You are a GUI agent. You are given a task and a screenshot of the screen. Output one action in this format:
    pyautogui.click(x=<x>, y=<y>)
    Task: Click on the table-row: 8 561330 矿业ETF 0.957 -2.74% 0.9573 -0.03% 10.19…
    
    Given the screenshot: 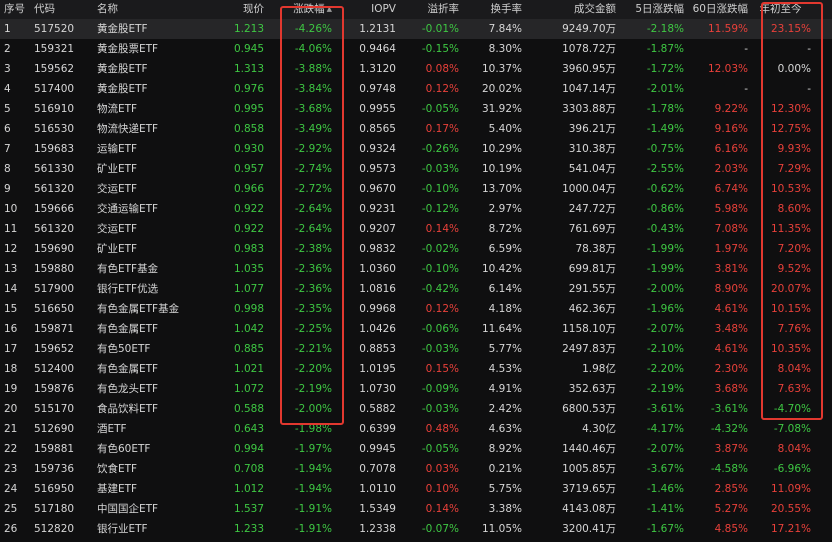 What is the action you would take?
    pyautogui.click(x=416, y=169)
    